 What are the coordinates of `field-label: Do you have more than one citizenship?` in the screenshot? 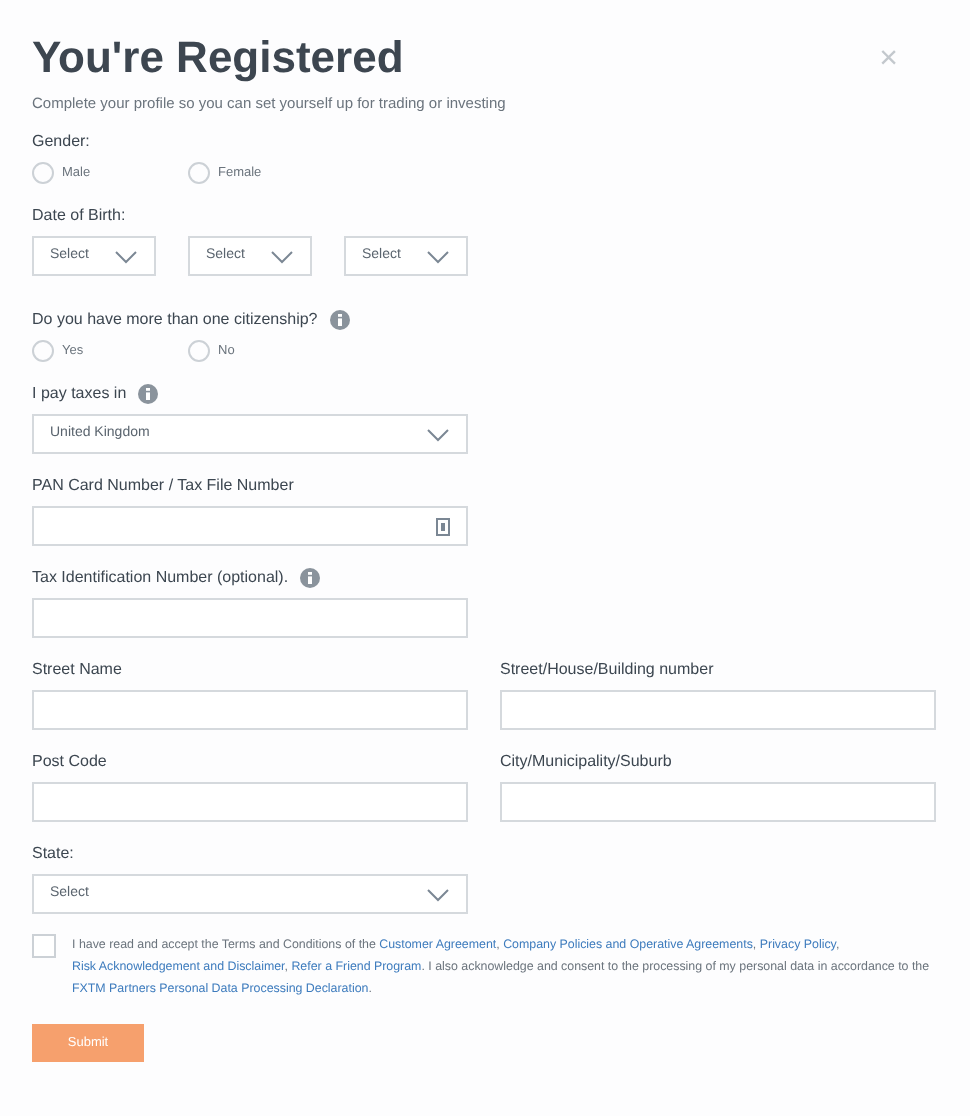 It's located at (175, 320).